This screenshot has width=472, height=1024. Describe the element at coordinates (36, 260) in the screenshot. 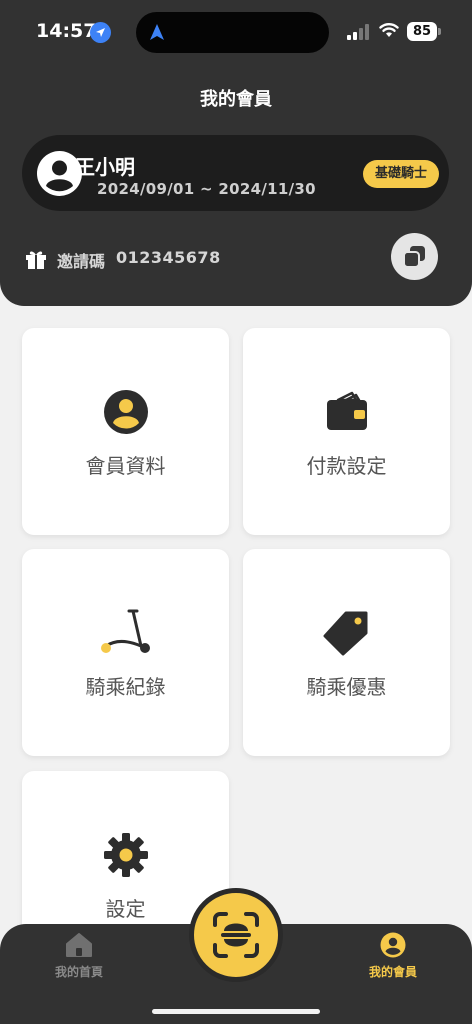

I see `gift-icon` at that location.